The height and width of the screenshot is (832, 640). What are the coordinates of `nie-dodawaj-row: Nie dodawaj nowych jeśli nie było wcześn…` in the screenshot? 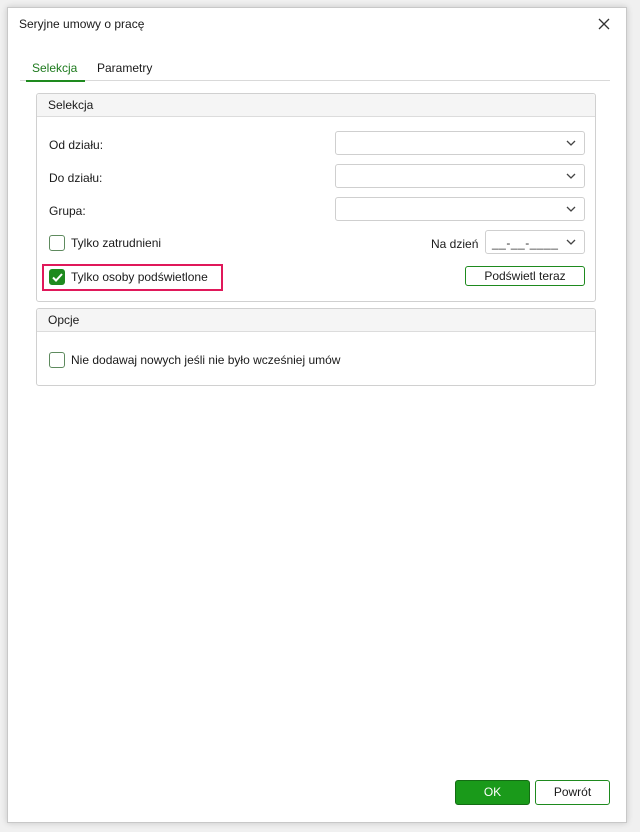 It's located at (194, 360).